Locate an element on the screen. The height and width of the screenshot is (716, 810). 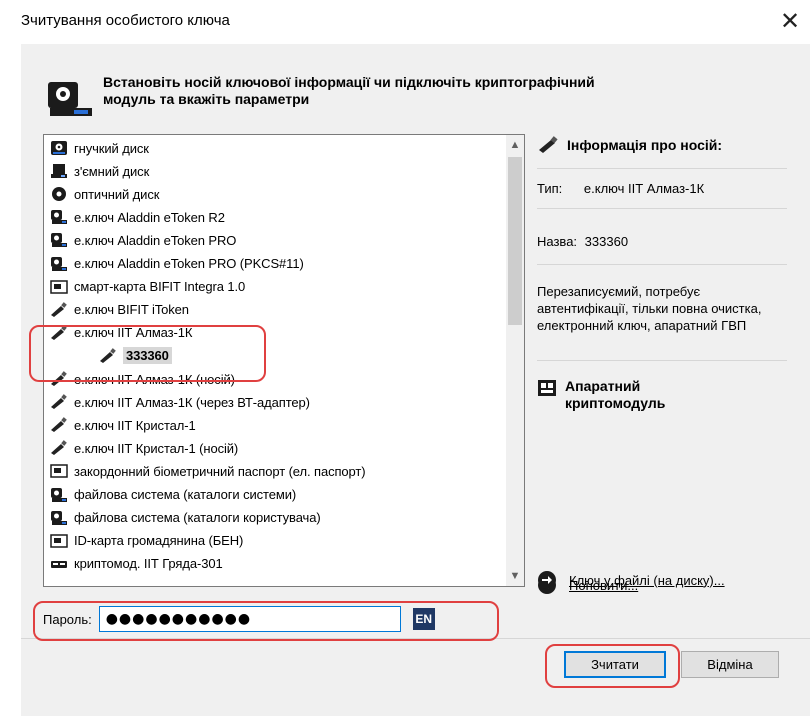
key-media-icon is located at coordinates (70, 99).